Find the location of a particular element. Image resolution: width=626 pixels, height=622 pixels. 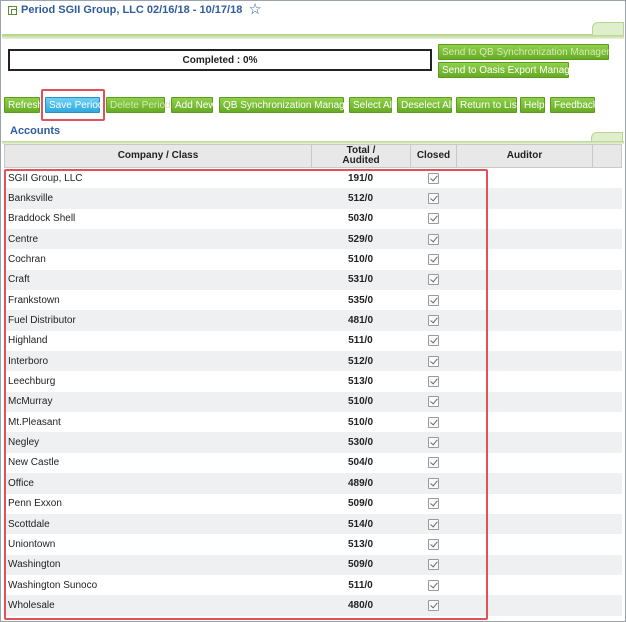

header-divider is located at coordinates (313, 27).